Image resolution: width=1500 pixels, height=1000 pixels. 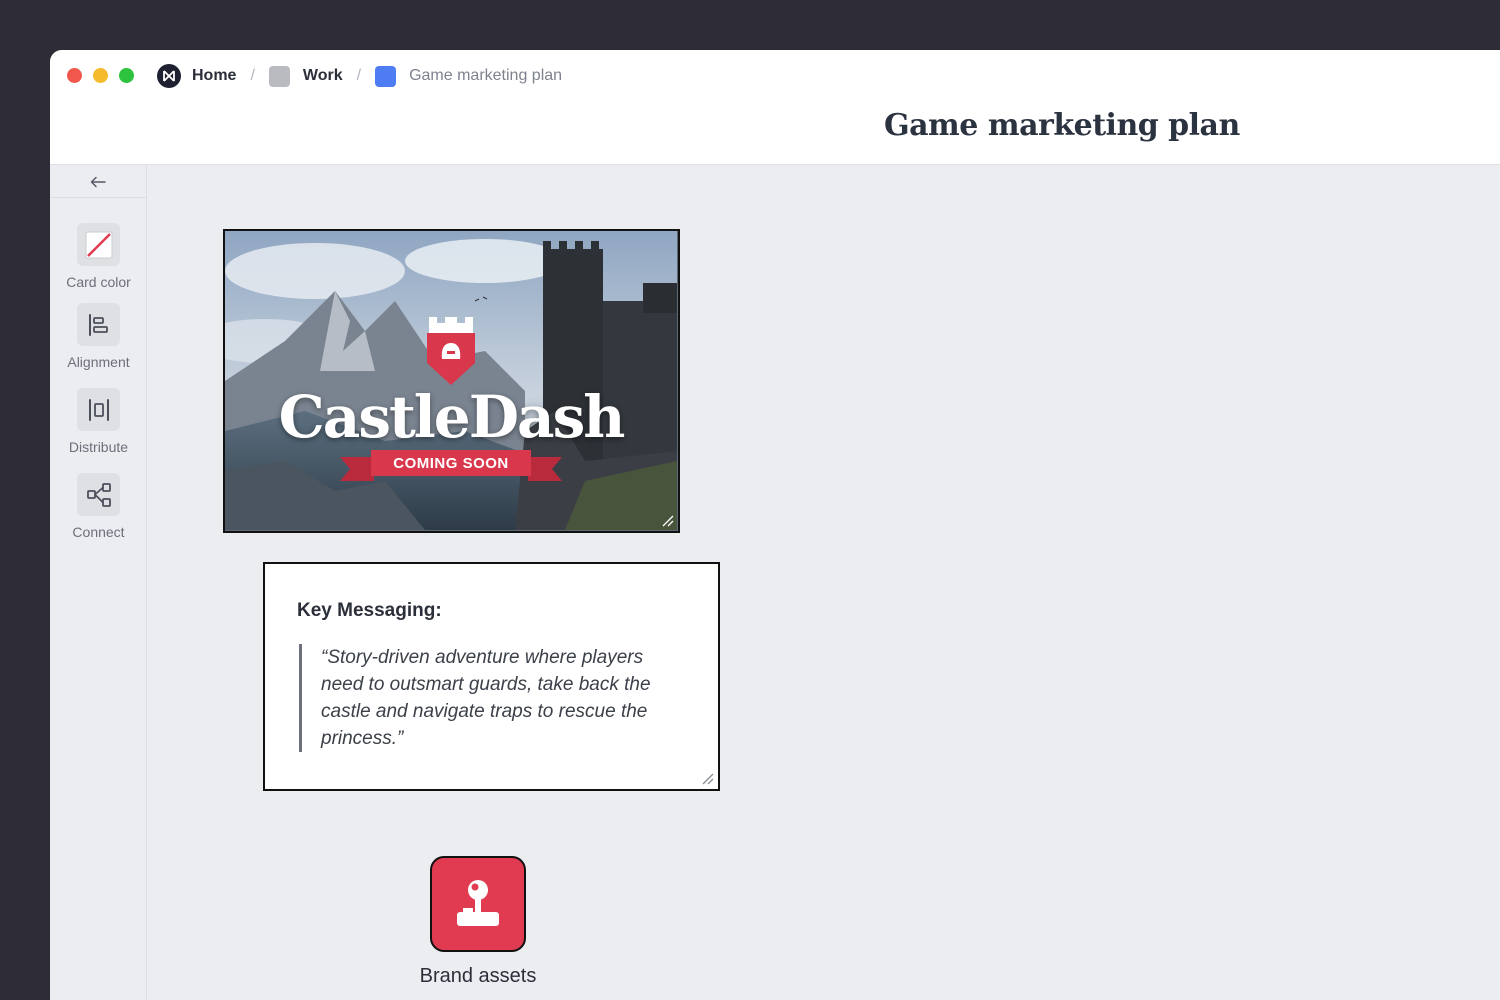 I want to click on board-icon, so click(x=386, y=76).